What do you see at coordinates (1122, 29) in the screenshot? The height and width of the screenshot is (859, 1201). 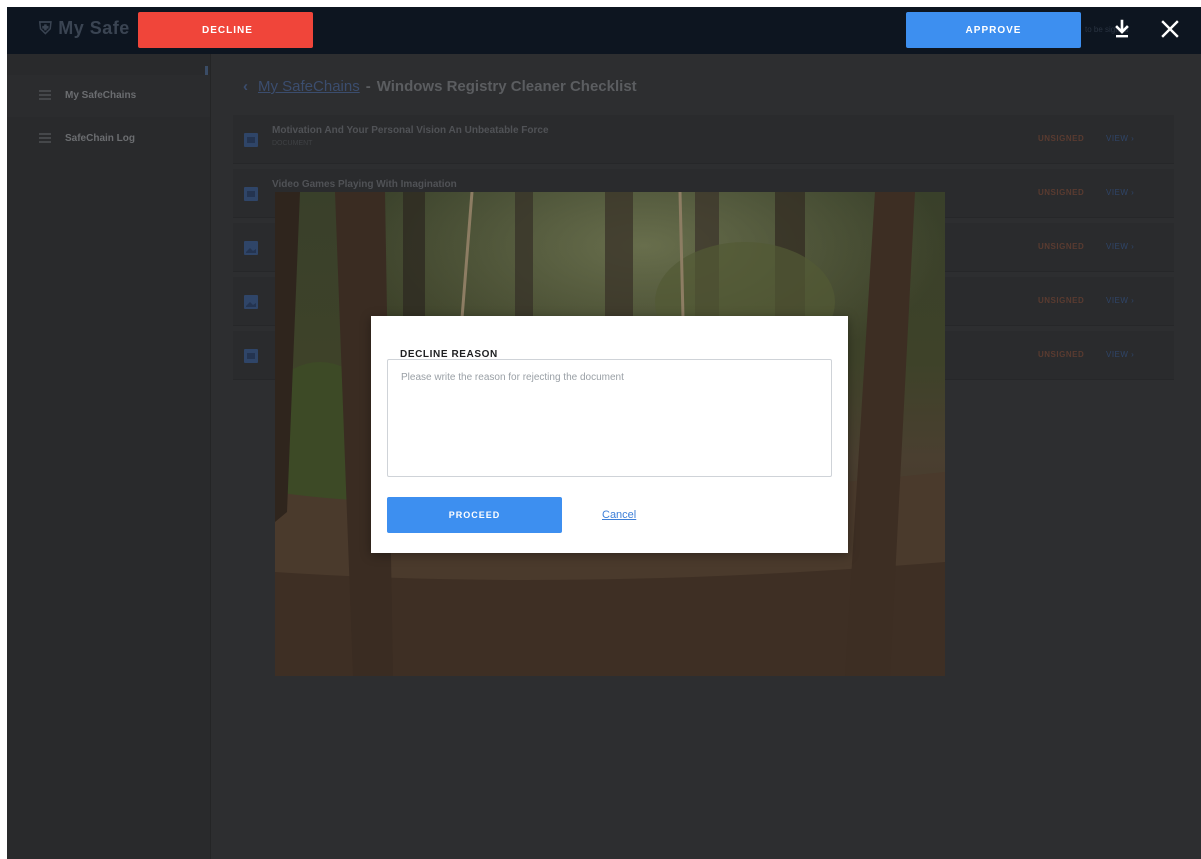 I see `download-icon` at bounding box center [1122, 29].